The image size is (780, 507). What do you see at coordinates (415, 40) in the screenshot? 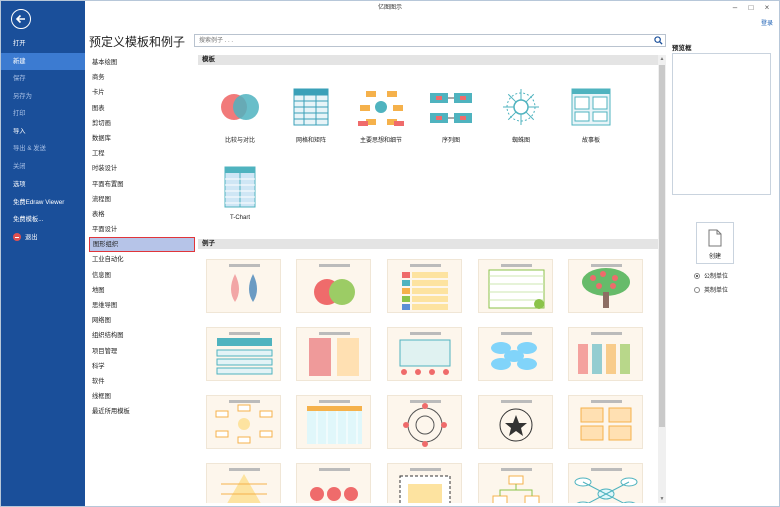
I see `search-input` at bounding box center [415, 40].